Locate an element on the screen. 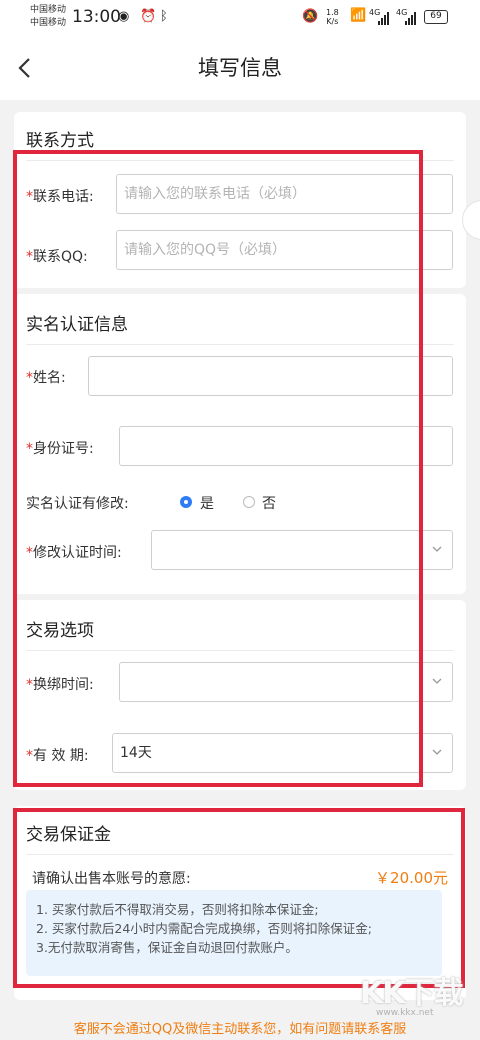 The width and height of the screenshot is (480, 1040). bluetooth-icon: ᛒ is located at coordinates (164, 16).